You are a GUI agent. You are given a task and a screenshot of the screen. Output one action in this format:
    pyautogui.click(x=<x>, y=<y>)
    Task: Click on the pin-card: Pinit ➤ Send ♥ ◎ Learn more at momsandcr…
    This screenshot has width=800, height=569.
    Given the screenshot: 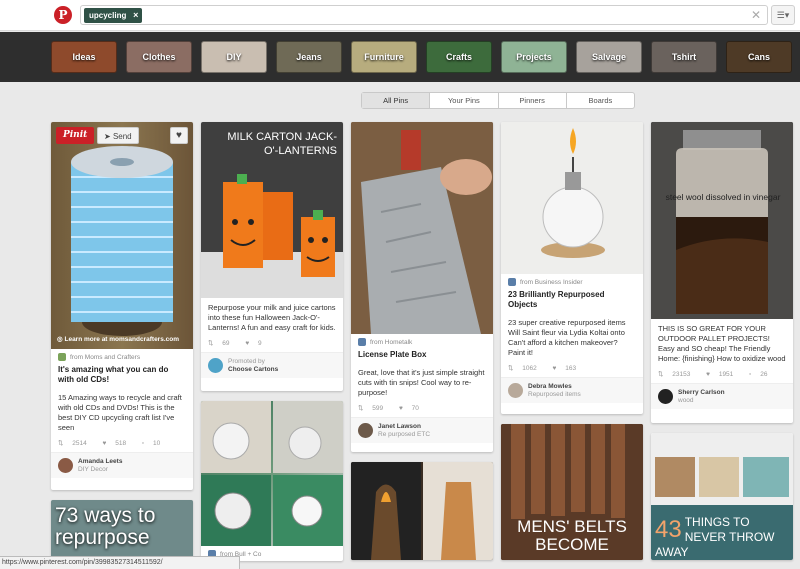 What is the action you would take?
    pyautogui.click(x=122, y=306)
    